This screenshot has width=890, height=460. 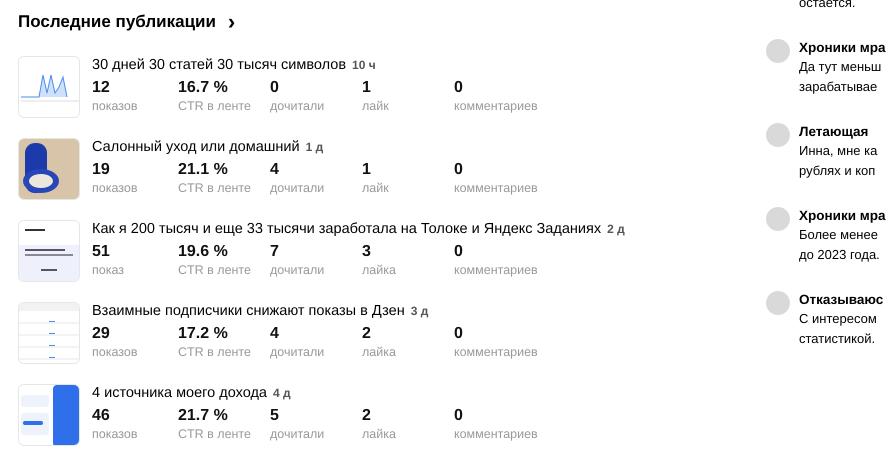 What do you see at coordinates (101, 252) in the screenshot?
I see `stat-value: 51` at bounding box center [101, 252].